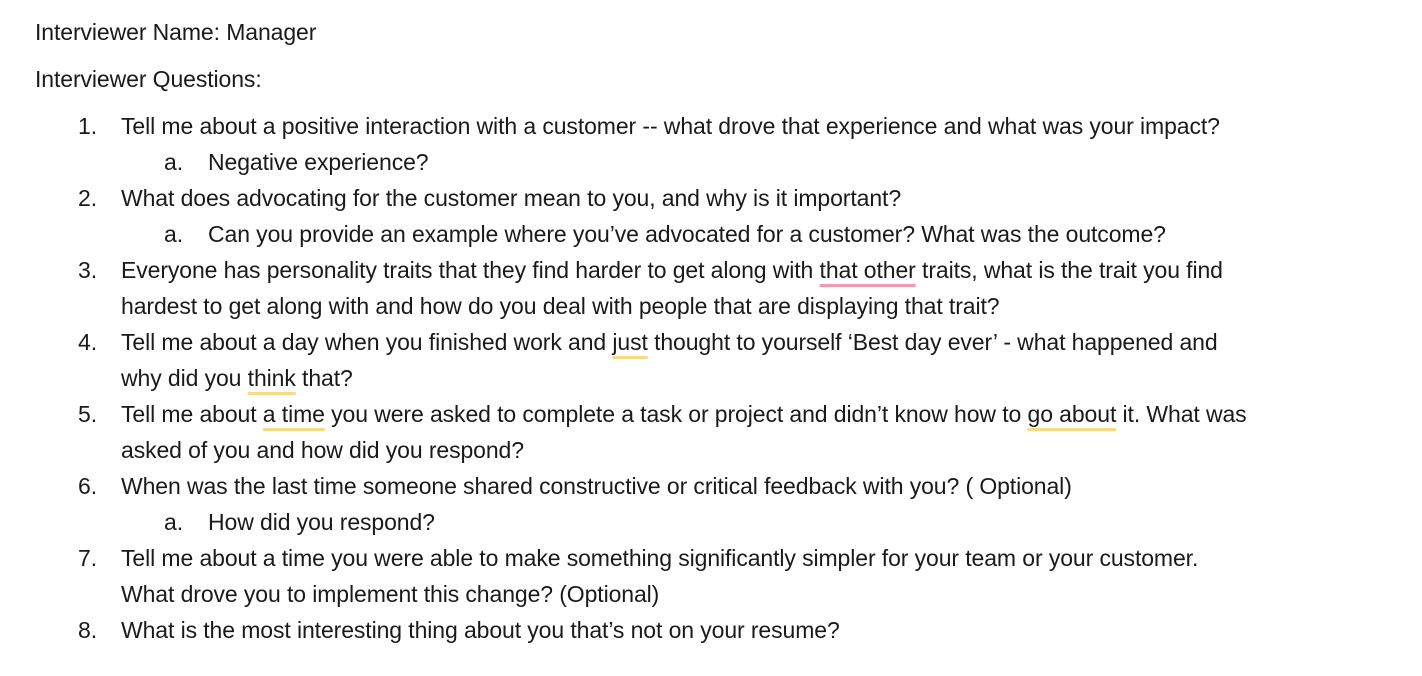 This screenshot has width=1422, height=676. What do you see at coordinates (192, 414) in the screenshot?
I see `question-text-segment: Tell me about` at bounding box center [192, 414].